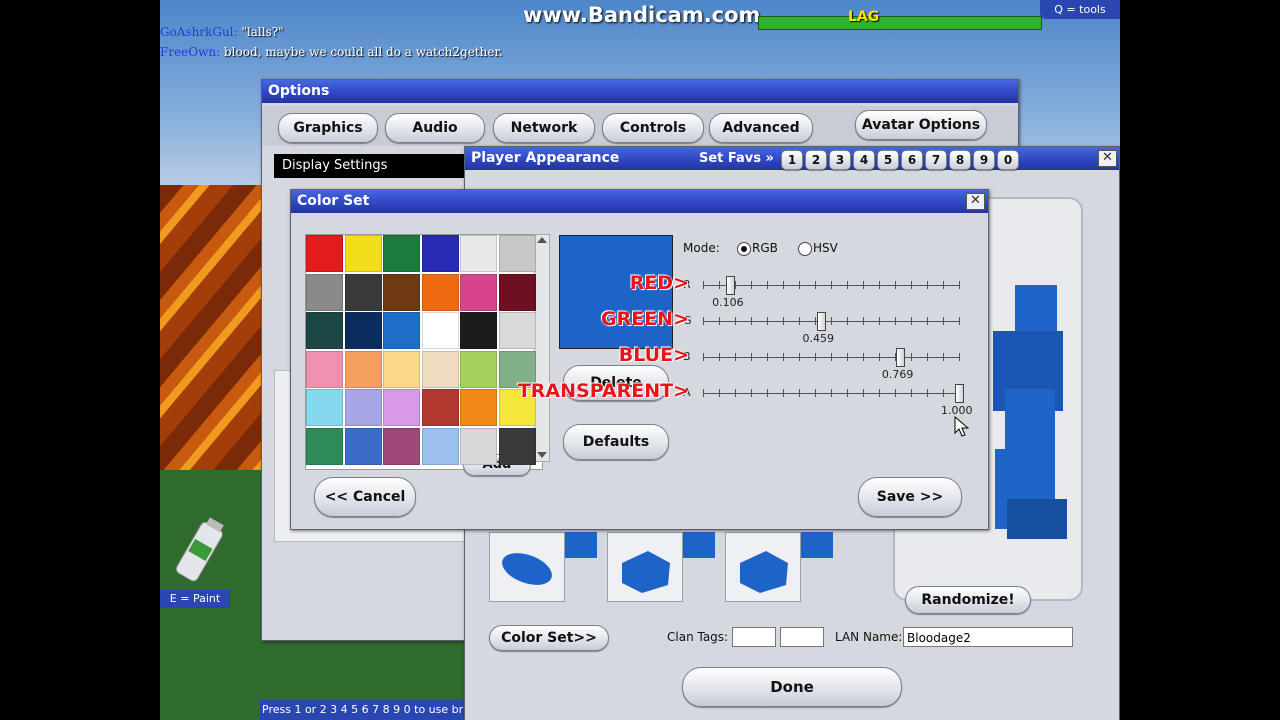 This screenshot has width=1280, height=720. Describe the element at coordinates (653, 128) in the screenshot. I see `tab-controls: Controls` at that location.